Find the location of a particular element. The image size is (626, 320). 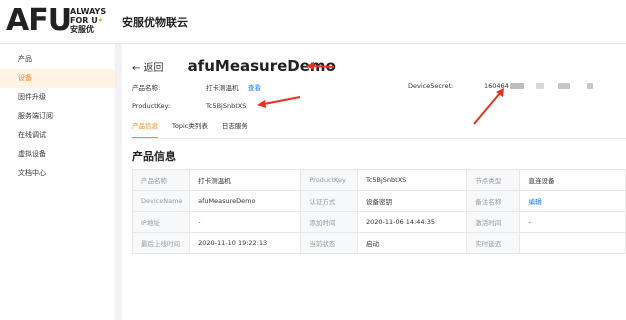

sidebar-item-products: 产品 is located at coordinates (57, 59).